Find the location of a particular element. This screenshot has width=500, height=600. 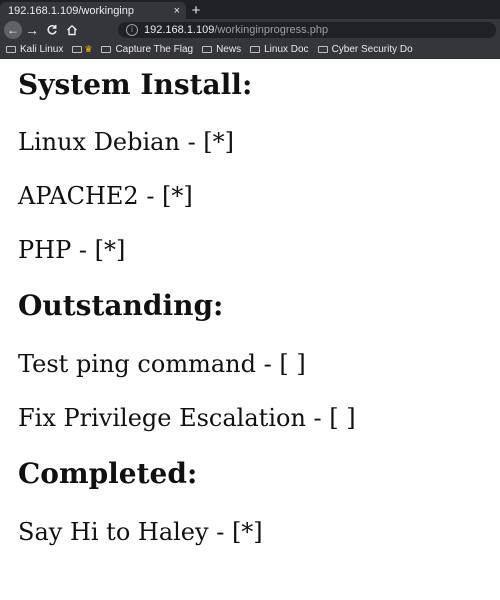

bookmark-capture-the-flag: Capture The Flag is located at coordinates (147, 49).